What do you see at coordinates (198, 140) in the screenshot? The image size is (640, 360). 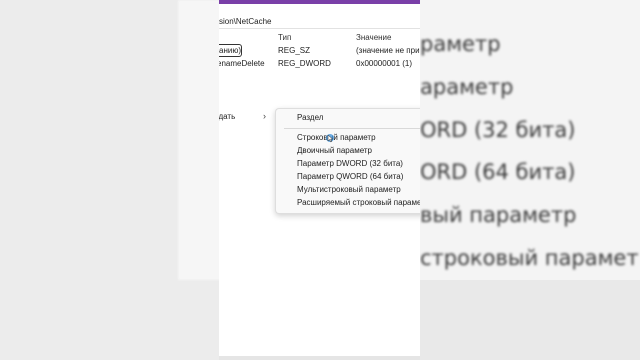 I see `blurred-window-edge` at bounding box center [198, 140].